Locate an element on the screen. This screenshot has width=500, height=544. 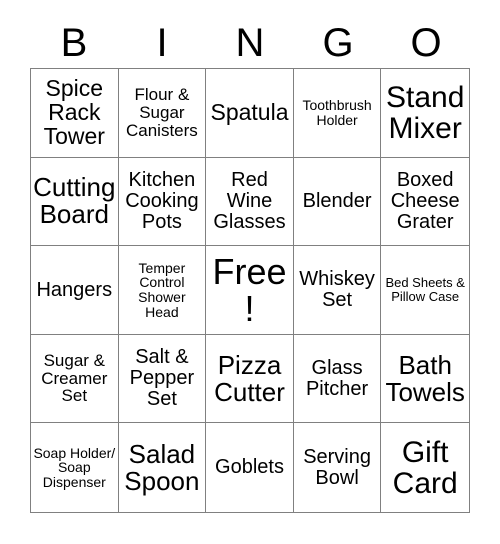
header-letter-o: O is located at coordinates (426, 43).